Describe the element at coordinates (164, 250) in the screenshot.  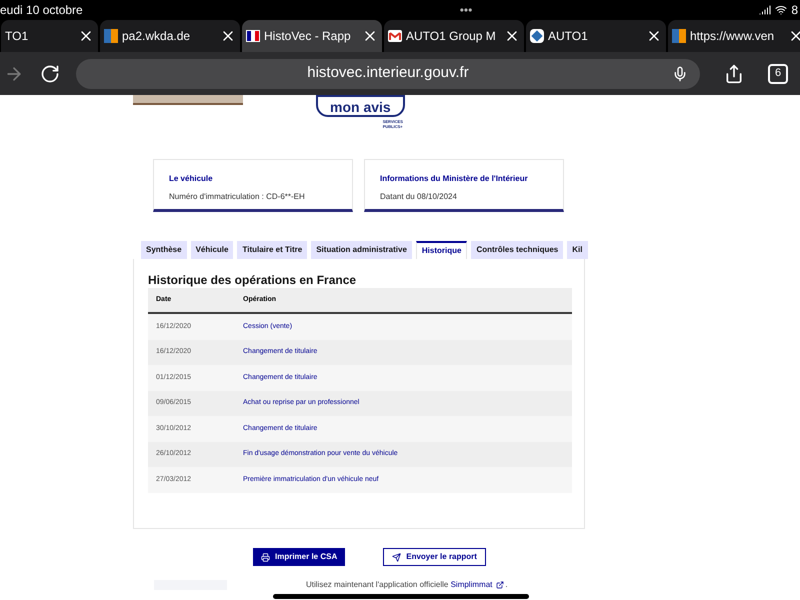
I see `tab: Synthèse` at that location.